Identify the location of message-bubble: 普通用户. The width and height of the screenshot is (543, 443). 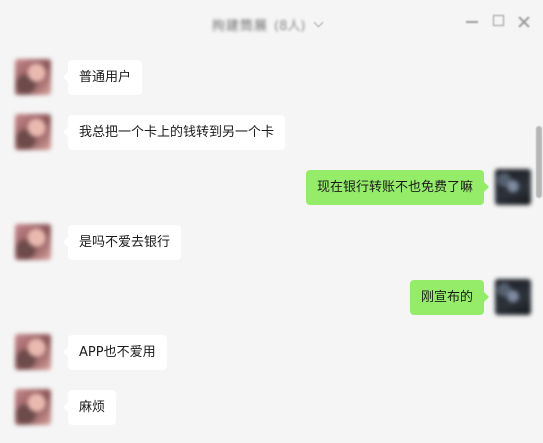
(102, 77).